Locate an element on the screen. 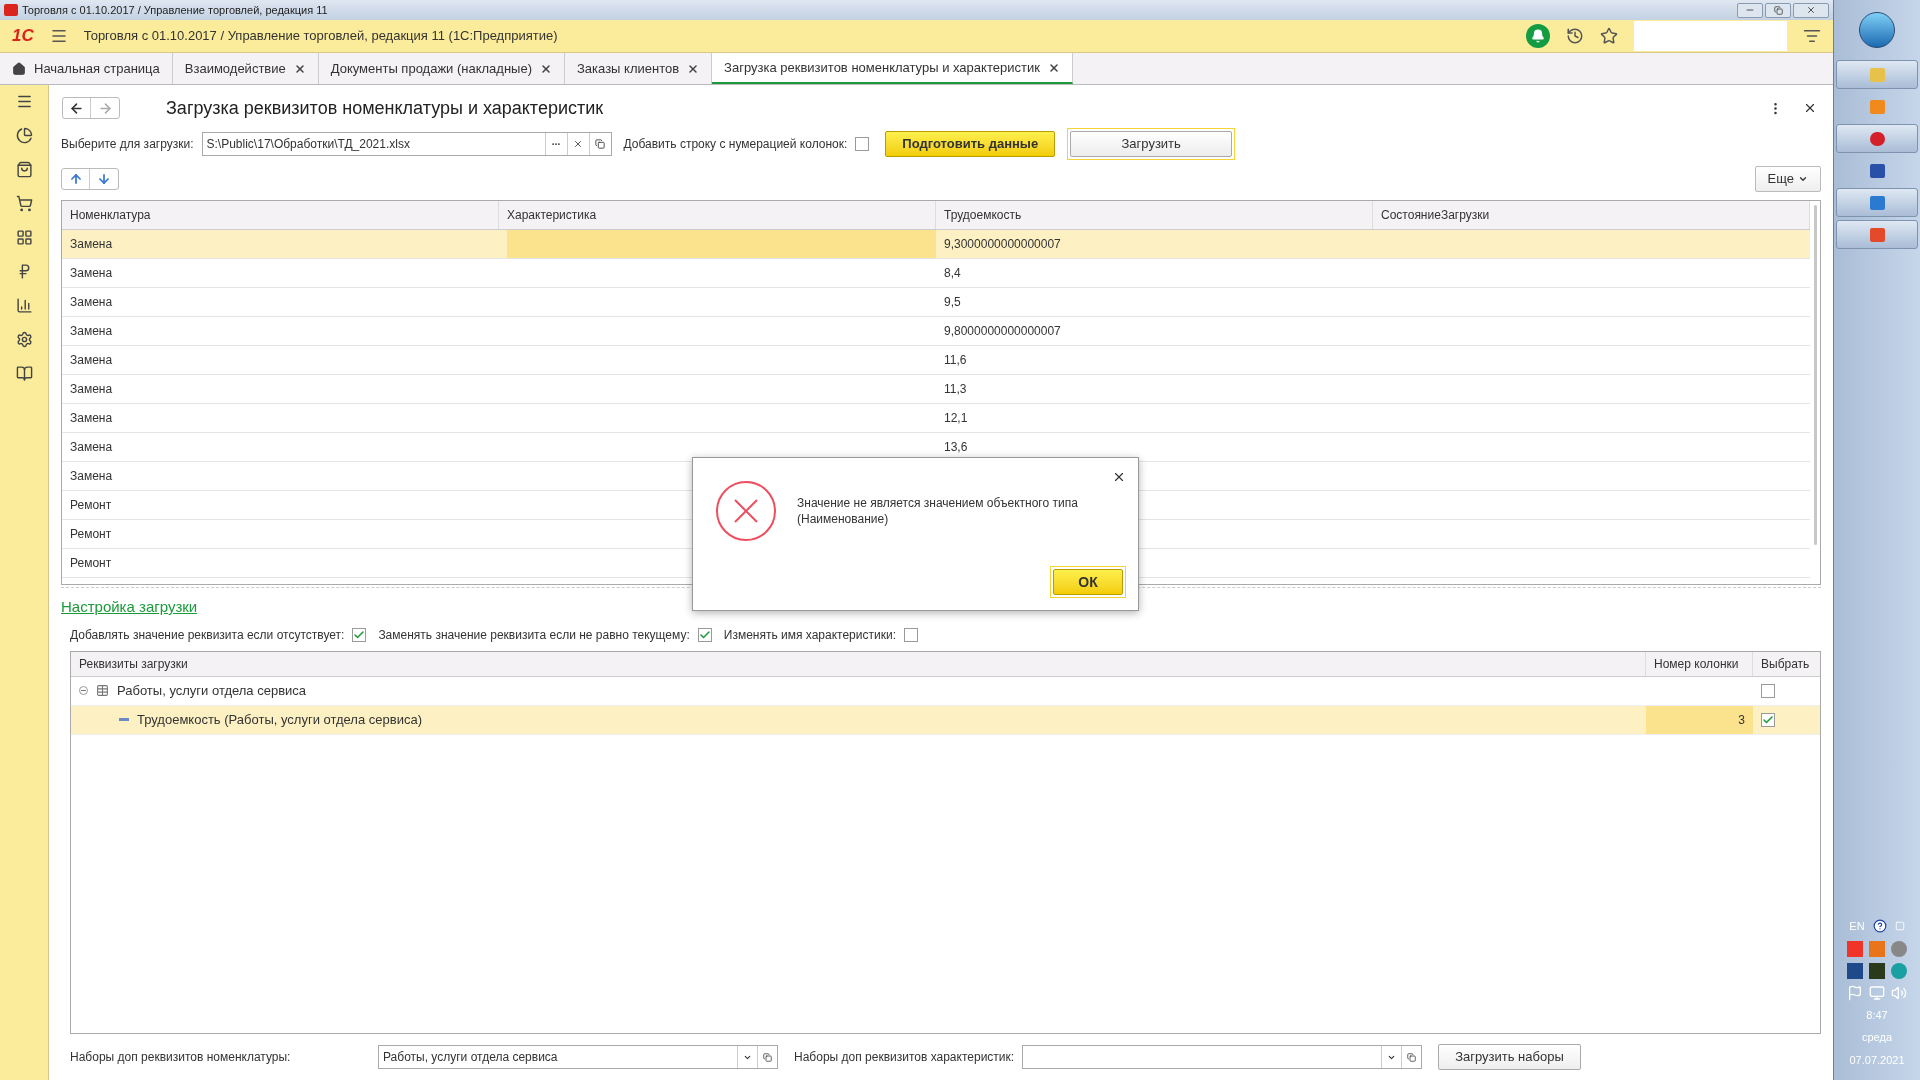 This screenshot has height=1080, width=1920. table-cell-text: 9,3000000000000007 is located at coordinates (1002, 244).